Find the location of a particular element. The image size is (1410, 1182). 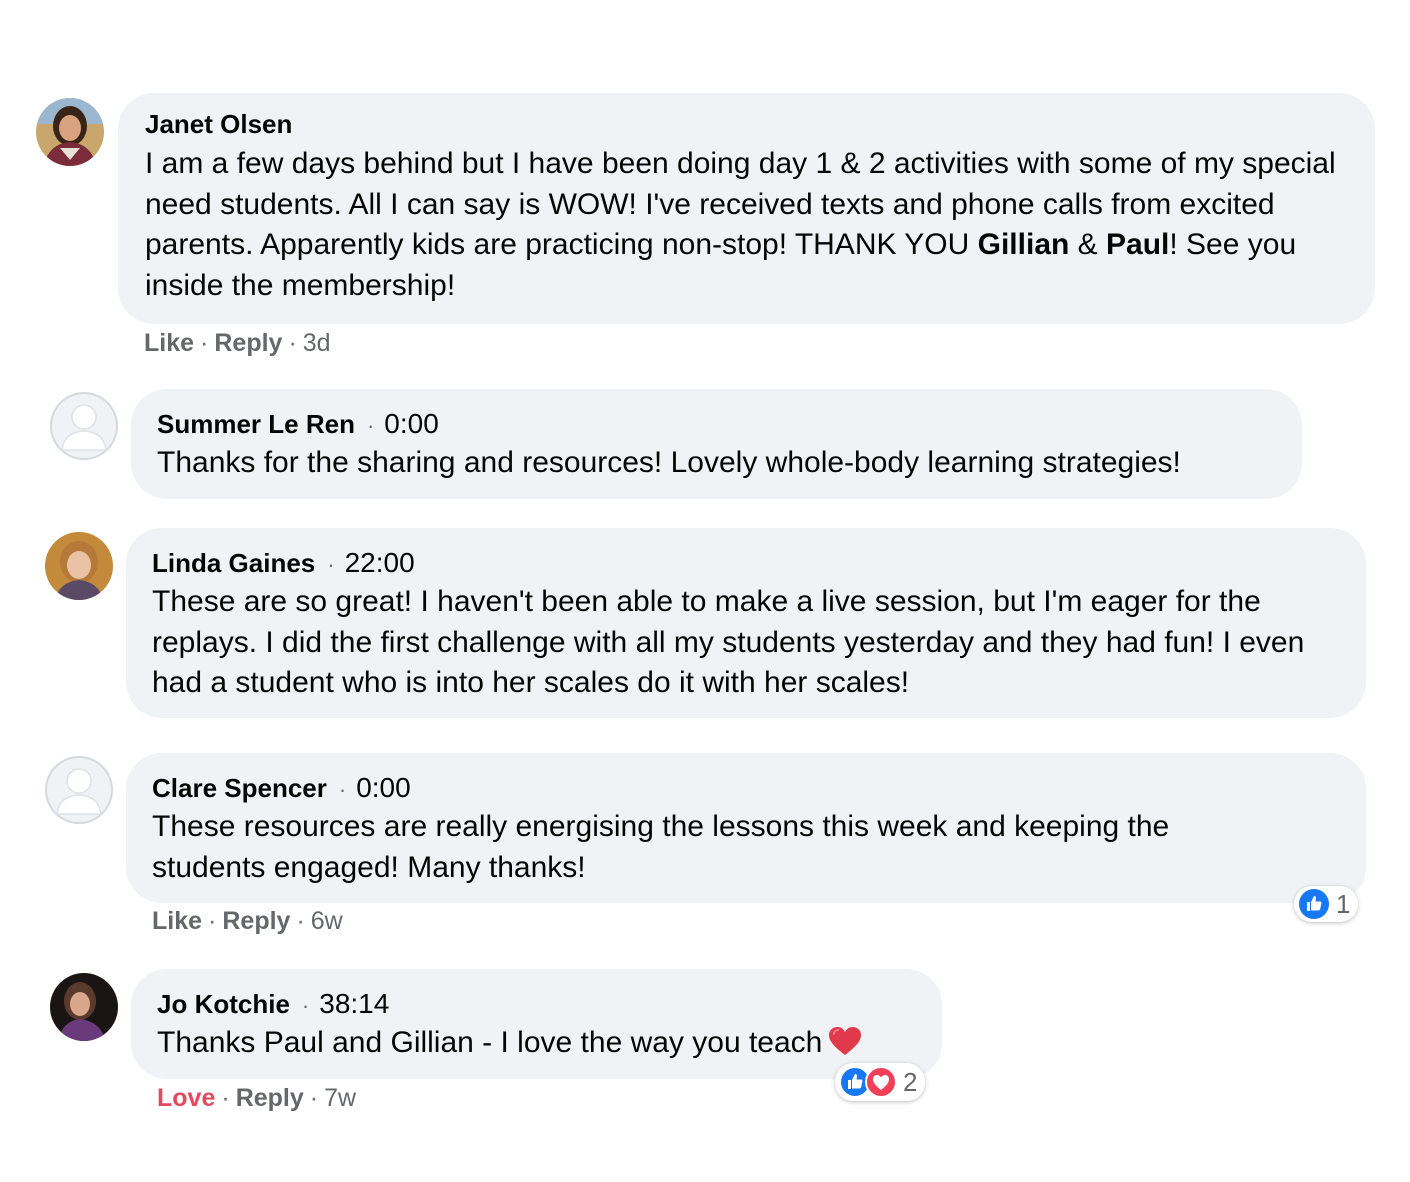

profile-photo-linda-gaines is located at coordinates (79, 566).